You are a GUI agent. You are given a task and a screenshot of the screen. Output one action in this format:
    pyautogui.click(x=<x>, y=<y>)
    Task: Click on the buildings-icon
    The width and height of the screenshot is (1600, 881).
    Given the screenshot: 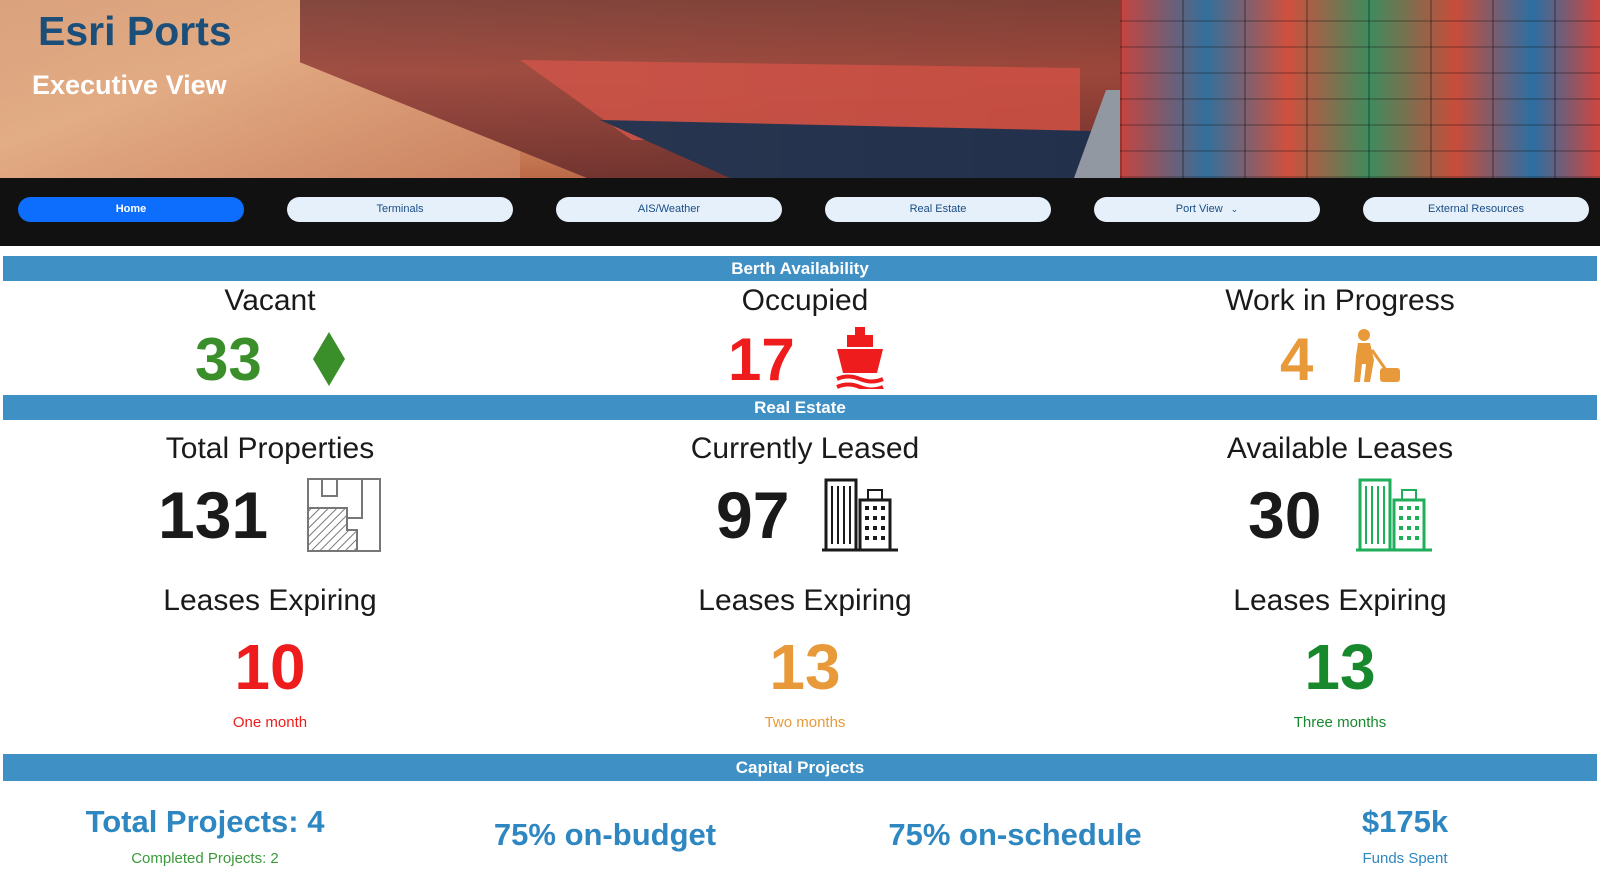 What is the action you would take?
    pyautogui.click(x=860, y=515)
    